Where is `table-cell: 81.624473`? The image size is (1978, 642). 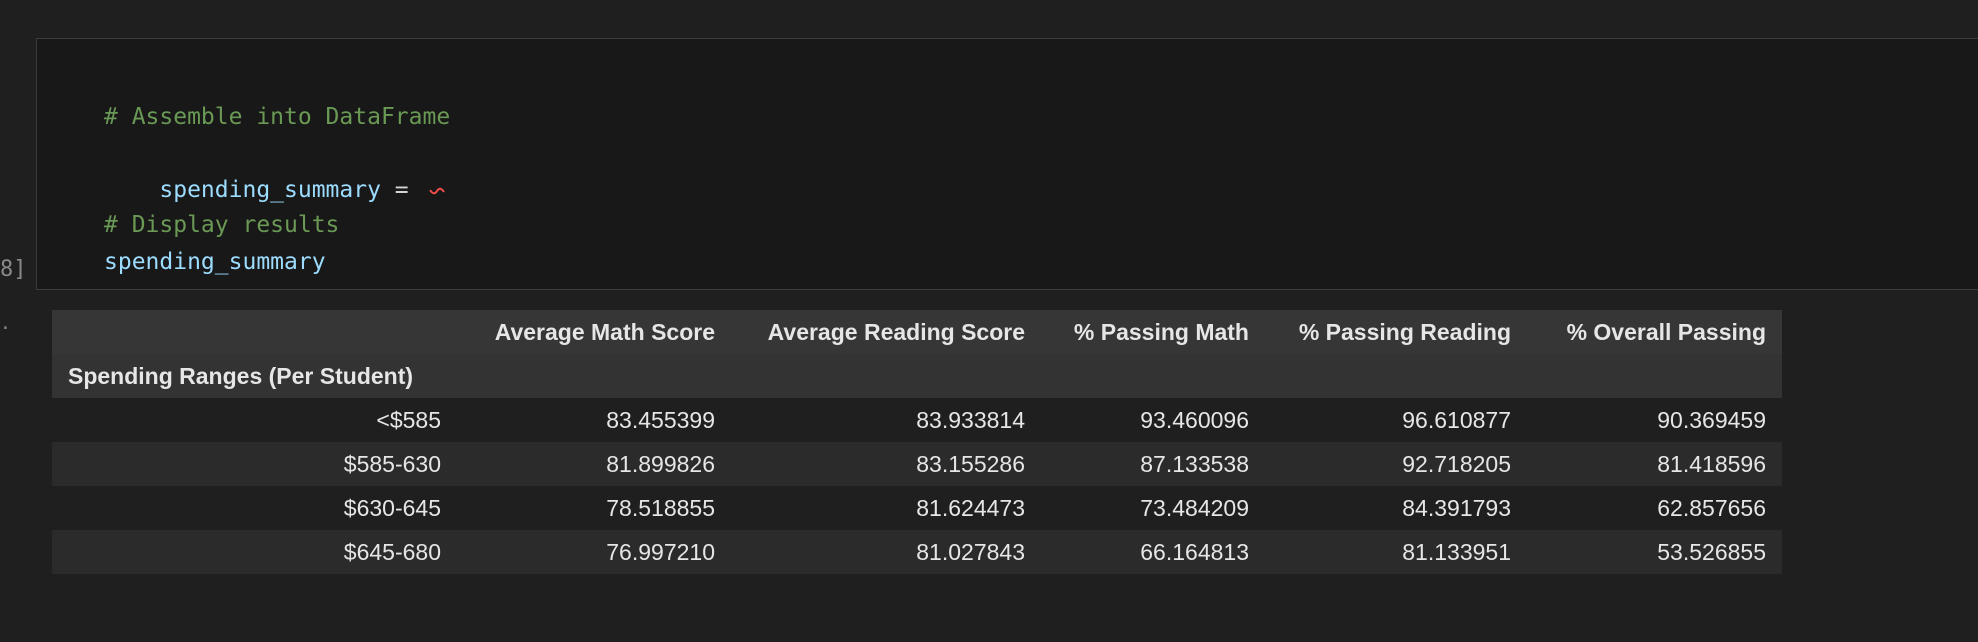
table-cell: 81.624473 is located at coordinates (886, 508).